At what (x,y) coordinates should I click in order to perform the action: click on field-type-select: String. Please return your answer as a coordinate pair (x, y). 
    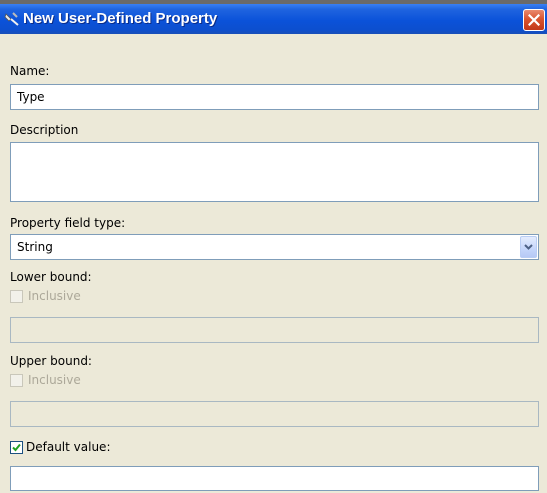
    Looking at the image, I should click on (274, 247).